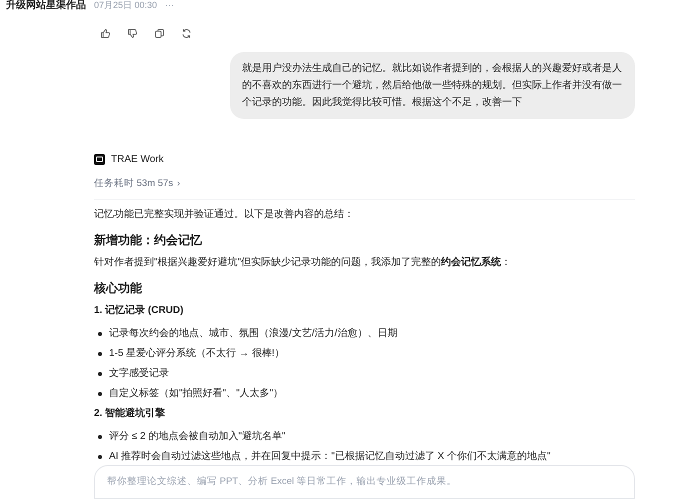  What do you see at coordinates (159, 33) in the screenshot?
I see `copy-icon` at bounding box center [159, 33].